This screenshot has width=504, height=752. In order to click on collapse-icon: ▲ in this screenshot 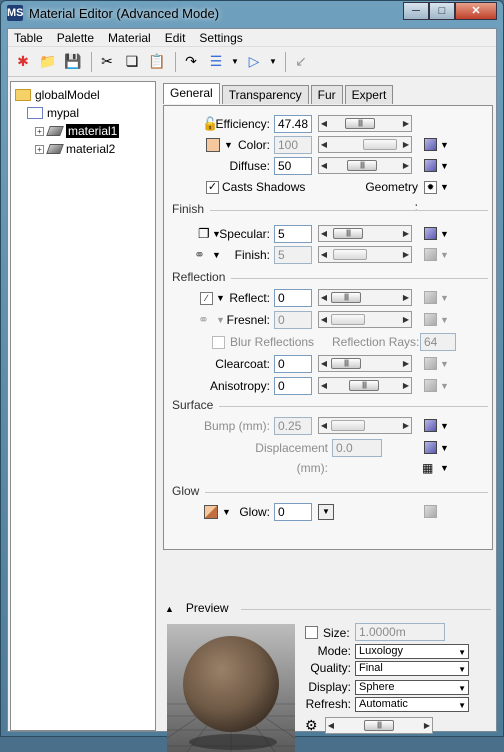, I will do `click(172, 609)`.